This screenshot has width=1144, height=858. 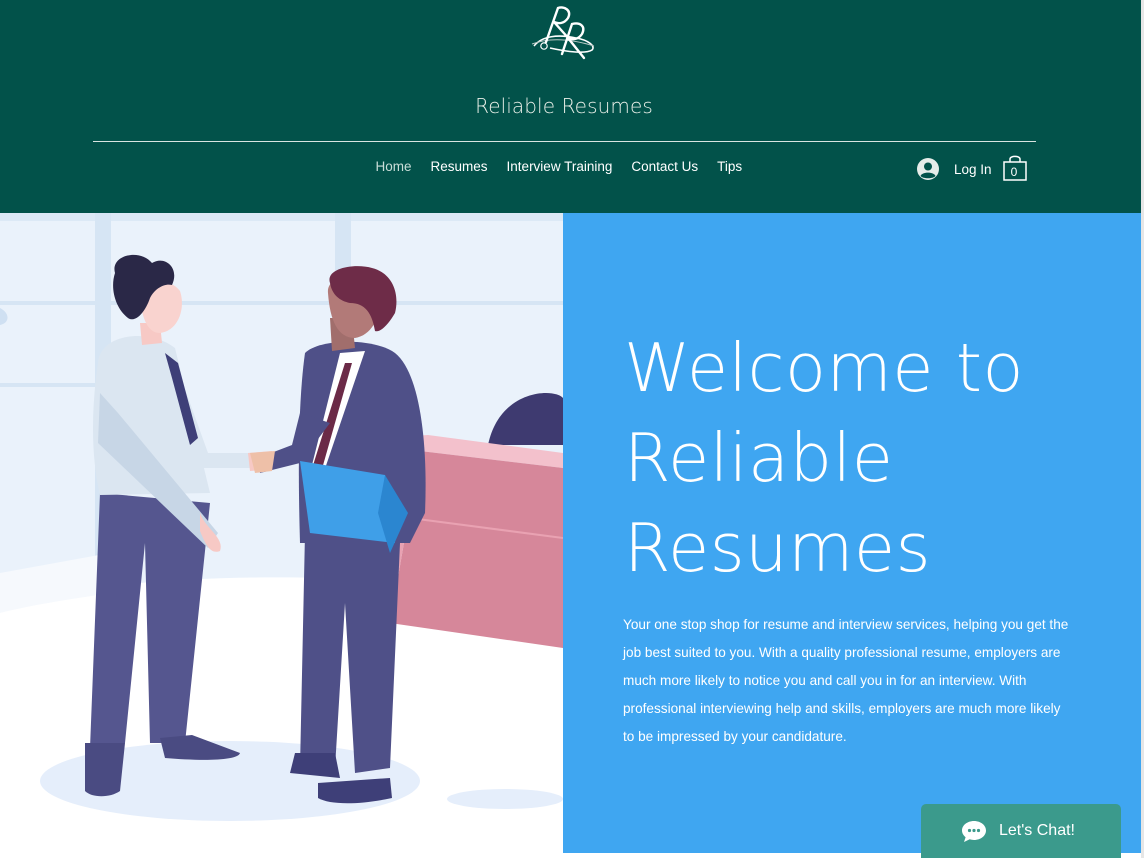 I want to click on login-label: Log In, so click(x=973, y=169).